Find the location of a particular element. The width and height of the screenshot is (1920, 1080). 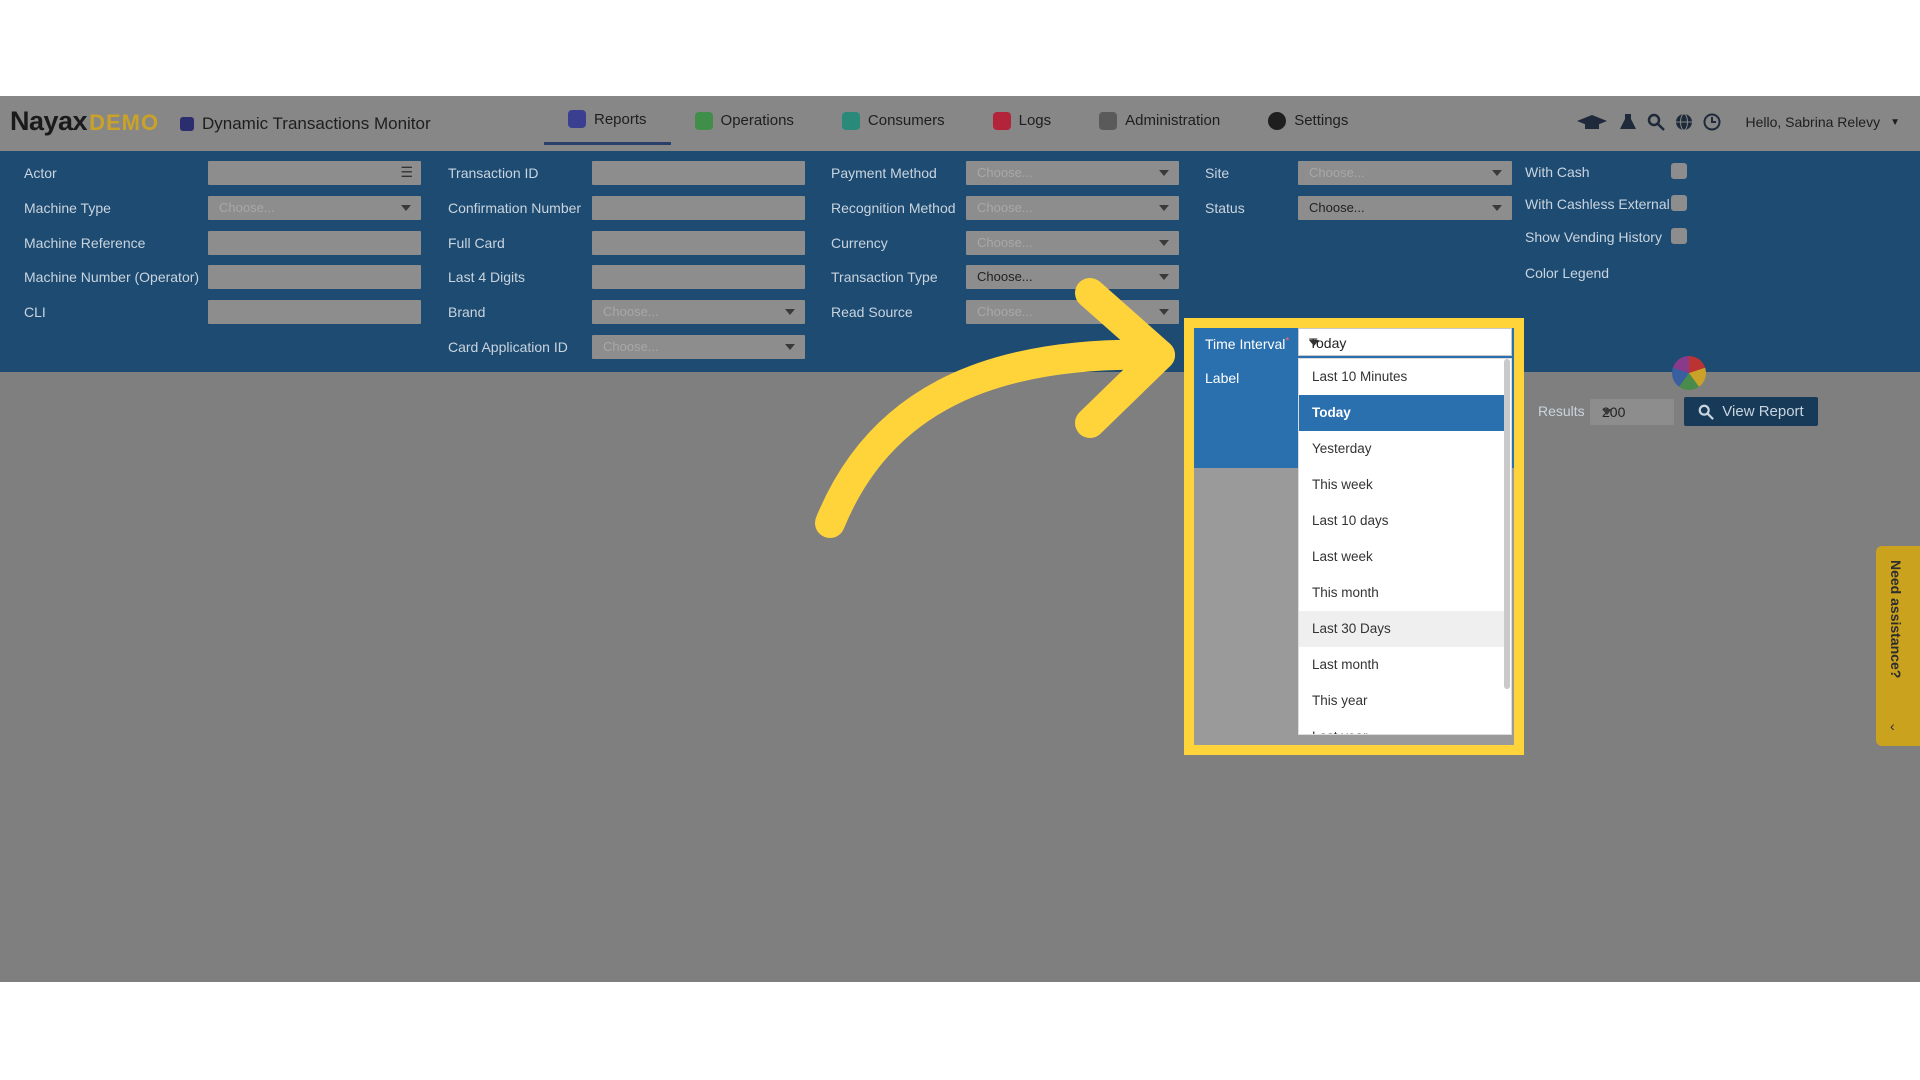

annotation-arrow-icon is located at coordinates (995, 408).